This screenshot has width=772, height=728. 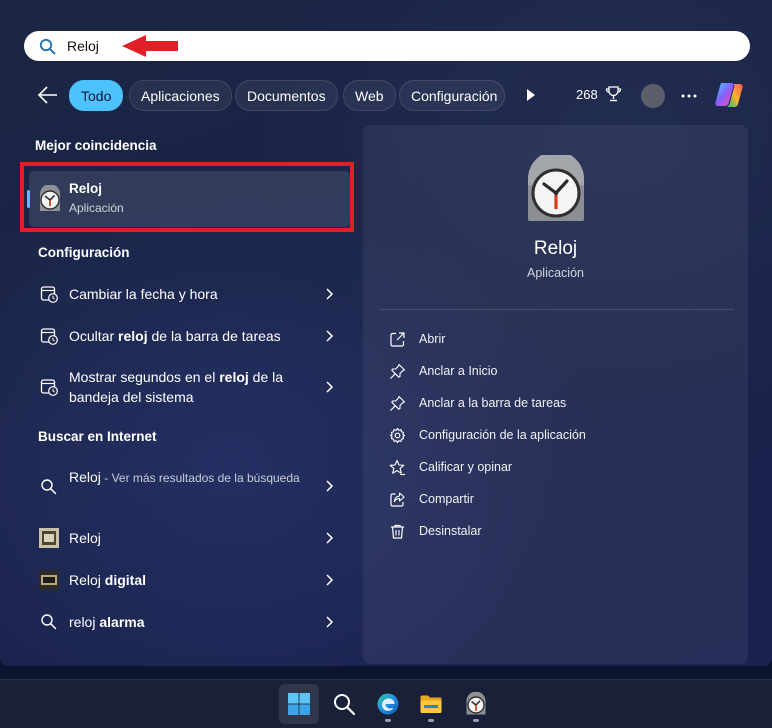 I want to click on tab-todo: Todo, so click(x=96, y=95).